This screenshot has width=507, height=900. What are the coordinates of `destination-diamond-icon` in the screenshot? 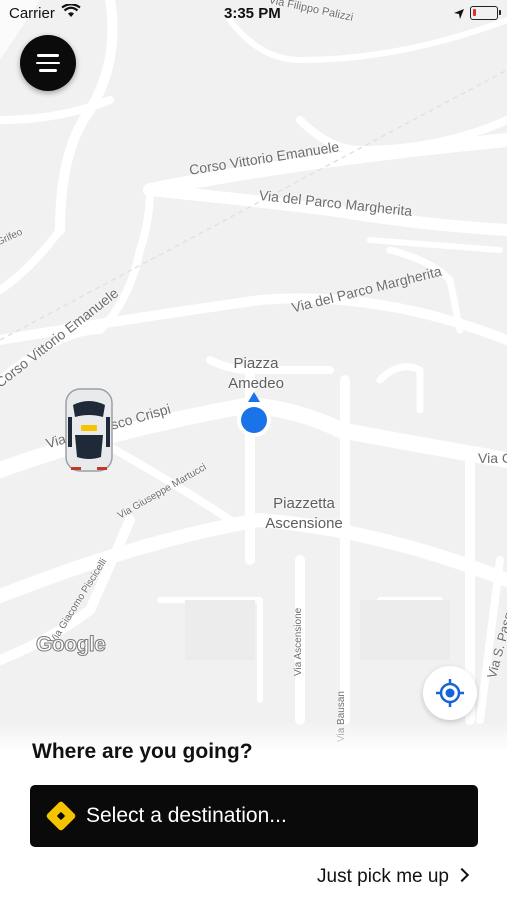 It's located at (61, 816).